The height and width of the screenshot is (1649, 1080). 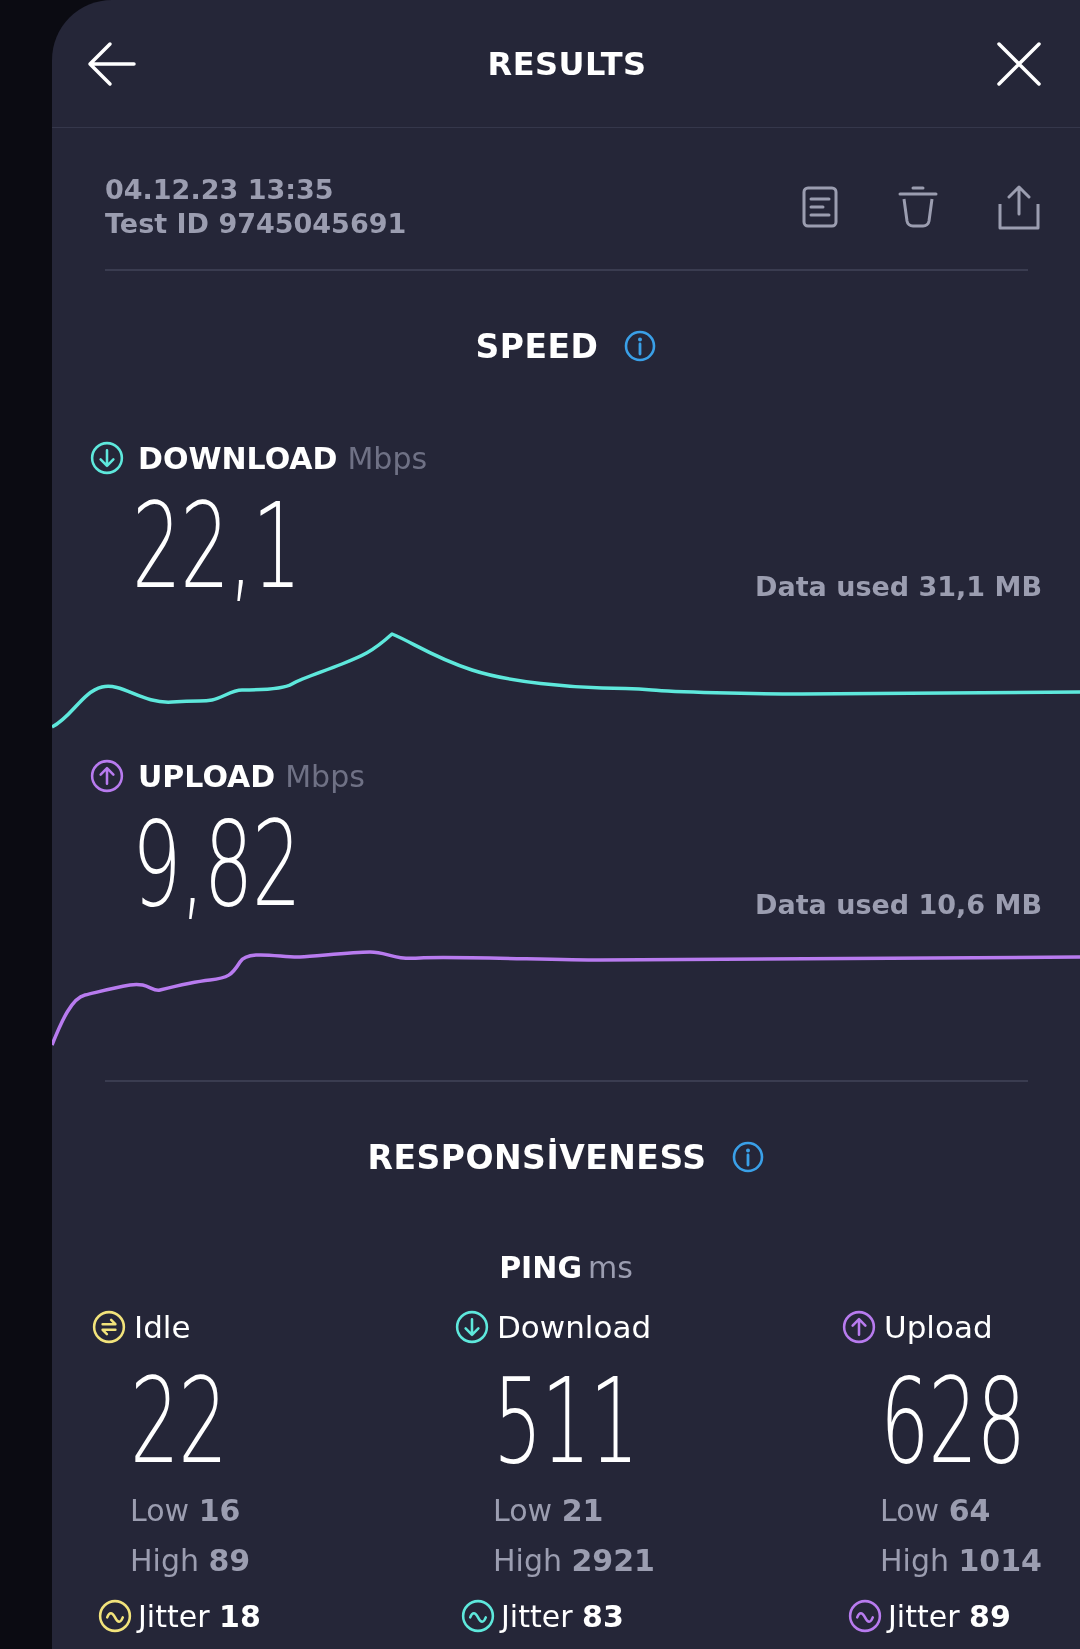 What do you see at coordinates (952, 1421) in the screenshot?
I see `ping-value: 628` at bounding box center [952, 1421].